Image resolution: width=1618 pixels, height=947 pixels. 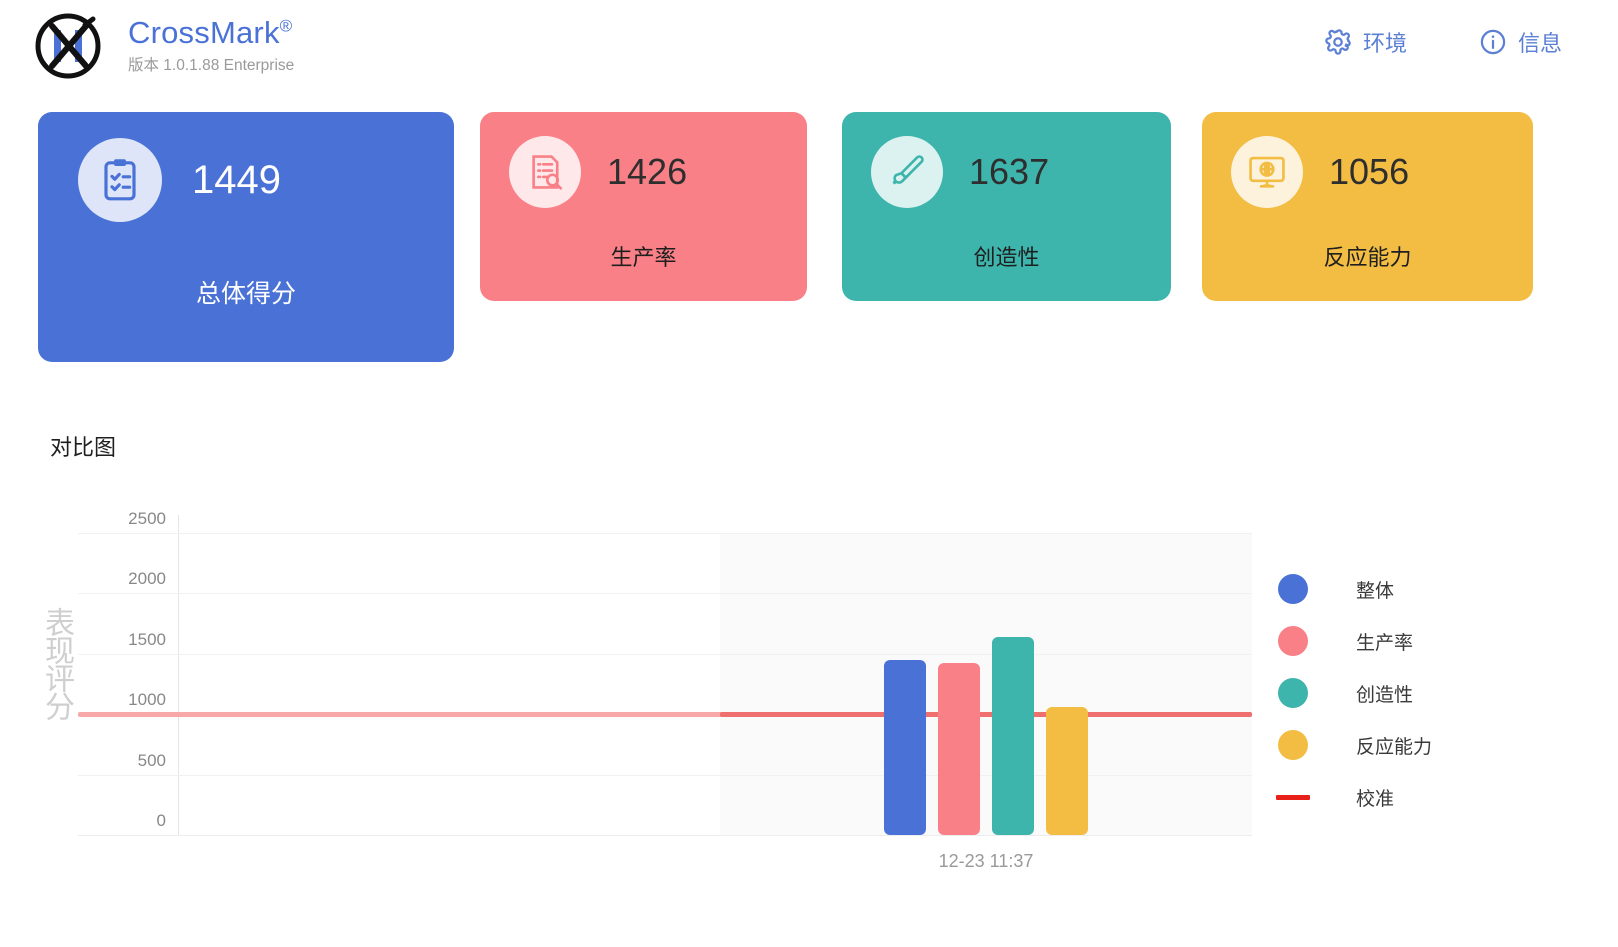 What do you see at coordinates (1394, 747) in the screenshot?
I see `legend-label: 反应能力` at bounding box center [1394, 747].